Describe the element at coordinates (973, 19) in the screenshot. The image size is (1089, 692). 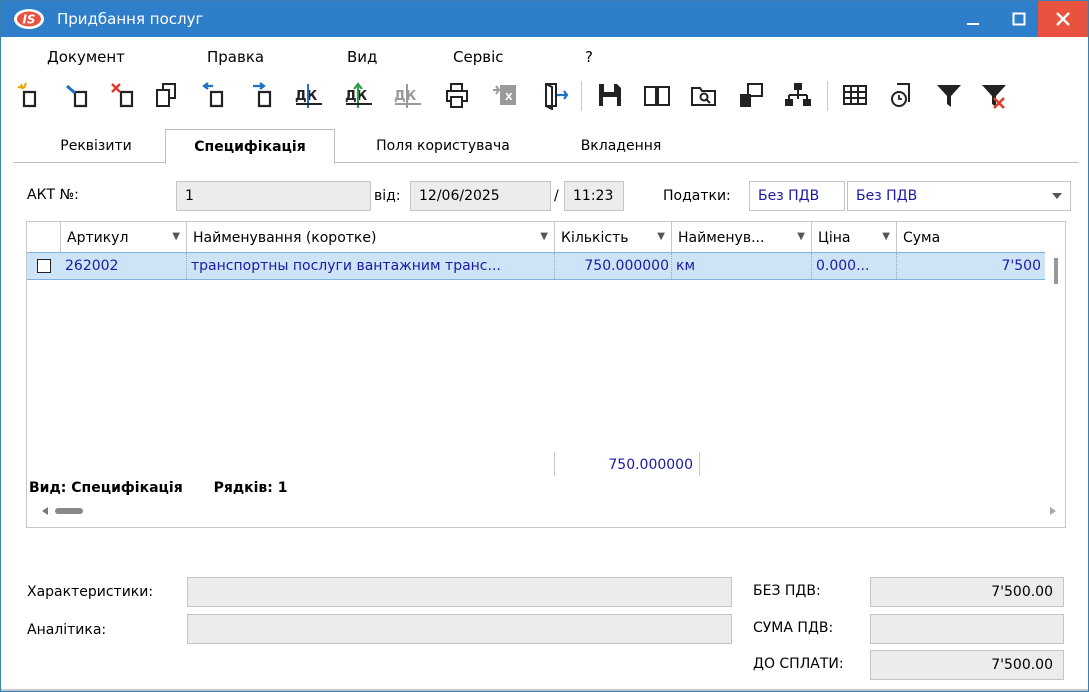
I see `minimize-button` at that location.